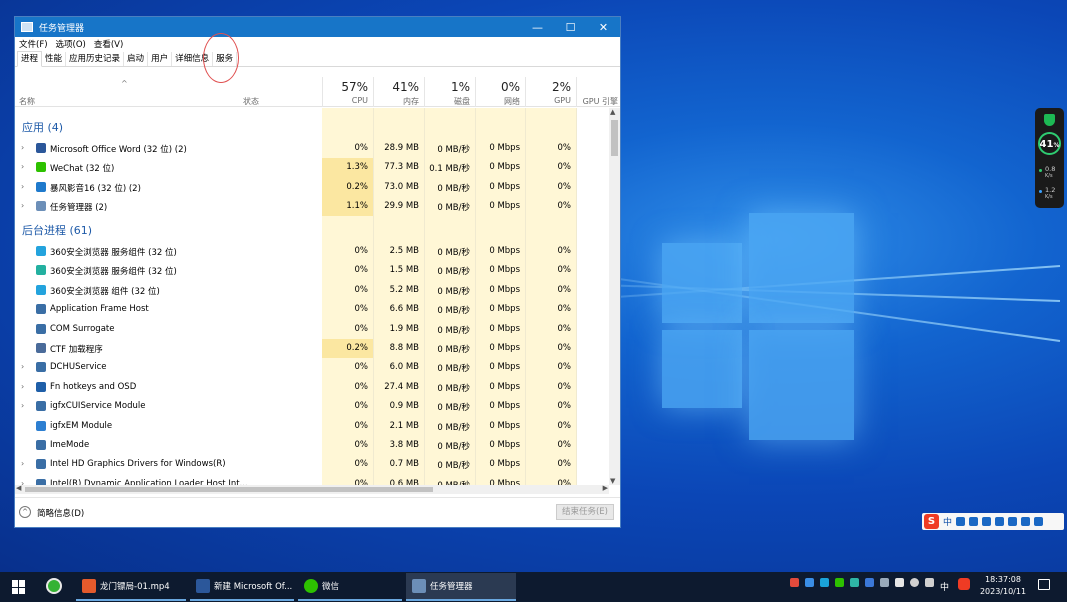 This screenshot has height=602, width=1067. Describe the element at coordinates (347, 92) in the screenshot. I see `header-cpu: 57% CPU` at that location.